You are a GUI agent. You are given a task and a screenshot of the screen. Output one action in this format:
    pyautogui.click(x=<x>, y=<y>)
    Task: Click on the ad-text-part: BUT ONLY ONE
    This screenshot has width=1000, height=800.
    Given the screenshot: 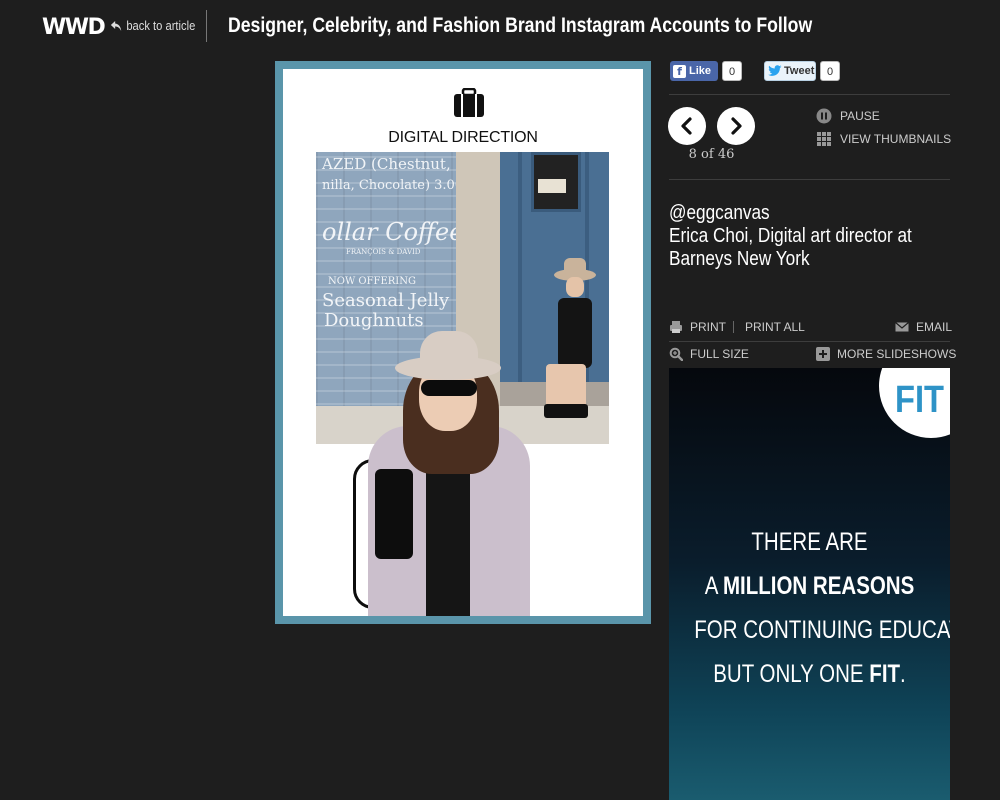 What is the action you would take?
    pyautogui.click(x=791, y=674)
    